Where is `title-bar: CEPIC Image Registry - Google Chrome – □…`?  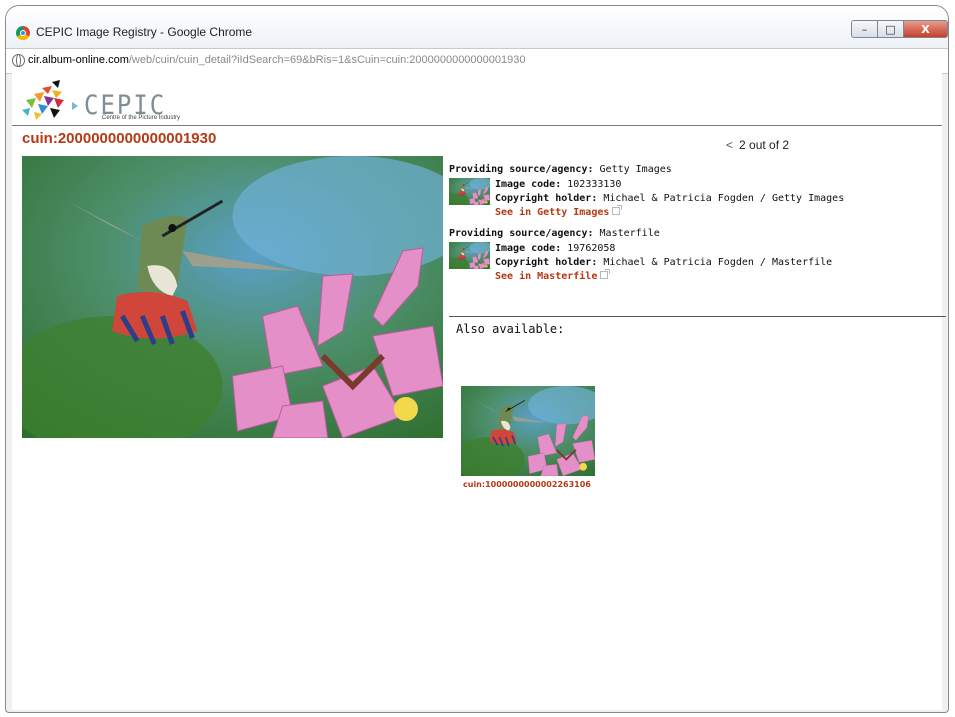
title-bar: CEPIC Image Registry - Google Chrome – □… is located at coordinates (477, 27).